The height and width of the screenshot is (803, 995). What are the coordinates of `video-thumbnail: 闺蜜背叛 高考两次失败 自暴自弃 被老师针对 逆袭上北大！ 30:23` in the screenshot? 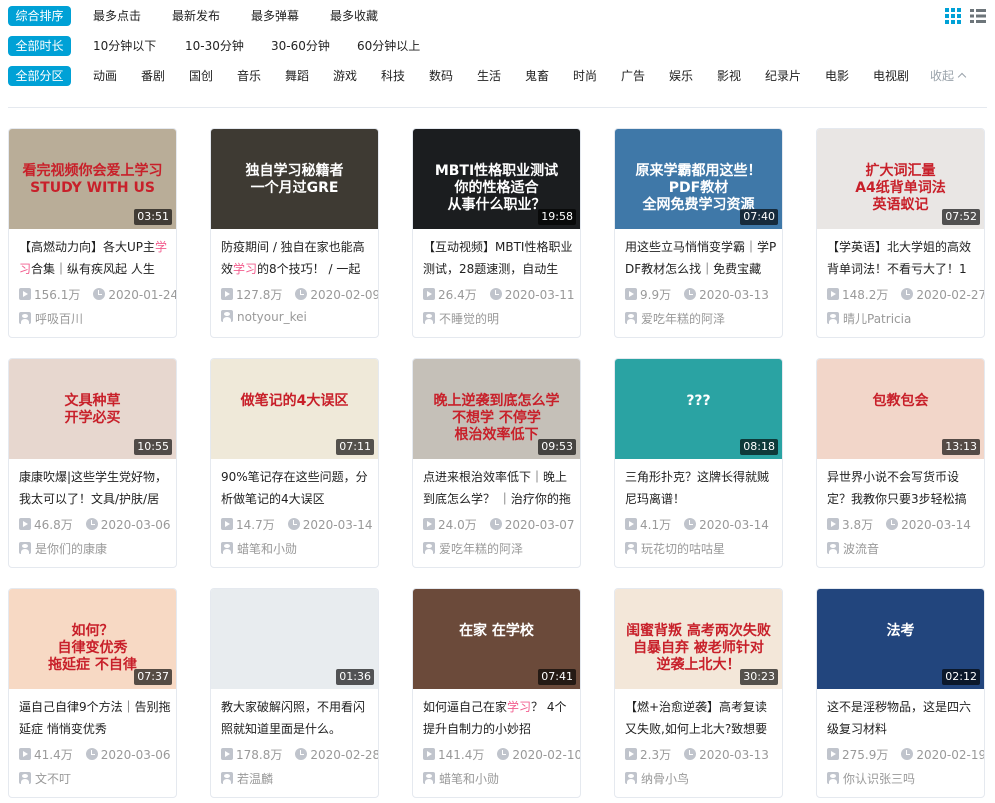 It's located at (698, 639).